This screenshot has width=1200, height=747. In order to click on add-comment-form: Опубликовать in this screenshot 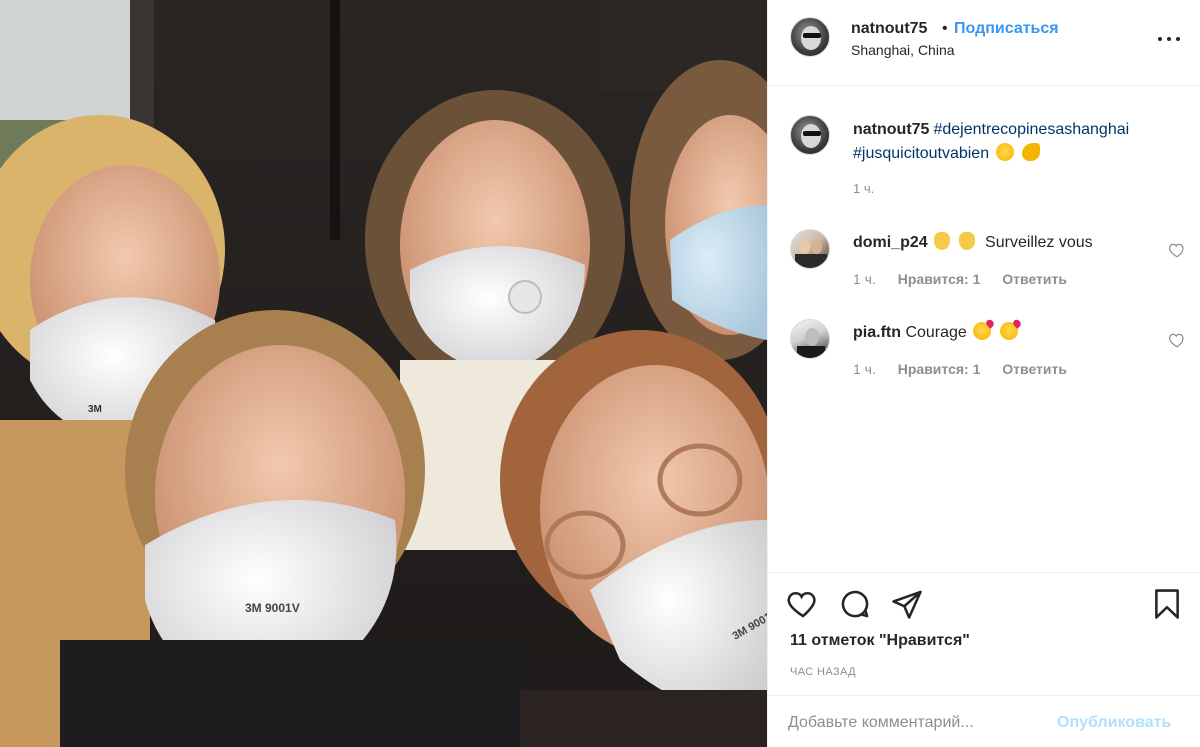, I will do `click(984, 721)`.